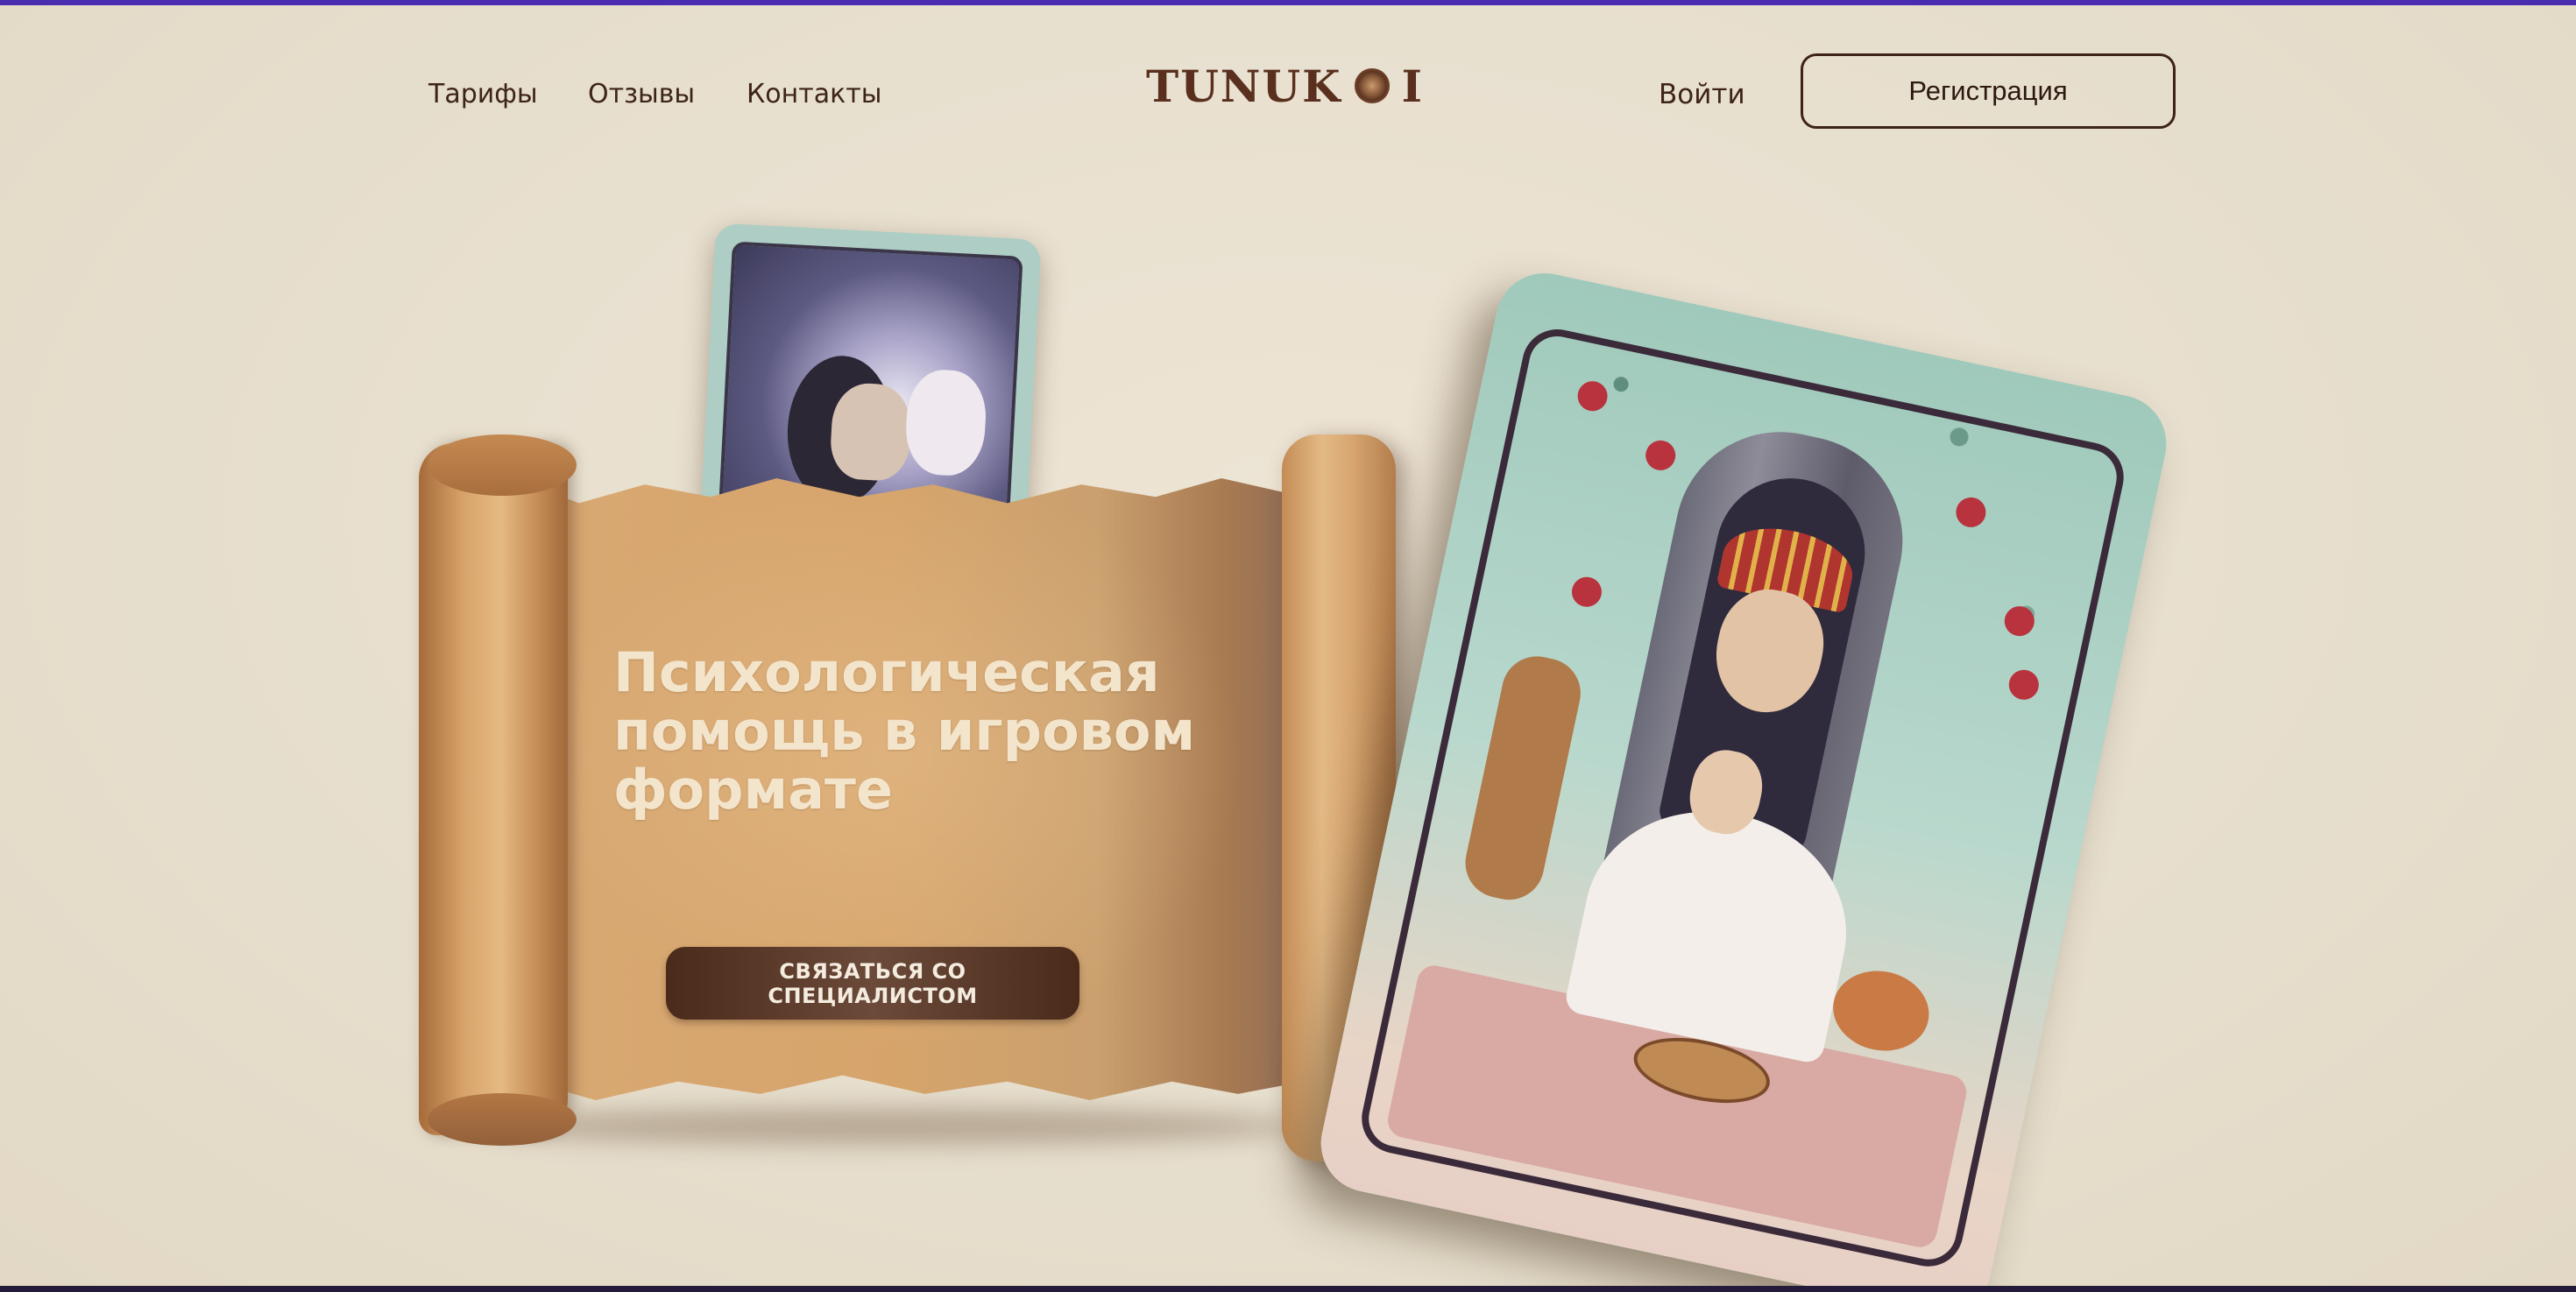  Describe the element at coordinates (483, 94) in the screenshot. I see `nav-link-tariffs: Тарифы` at that location.